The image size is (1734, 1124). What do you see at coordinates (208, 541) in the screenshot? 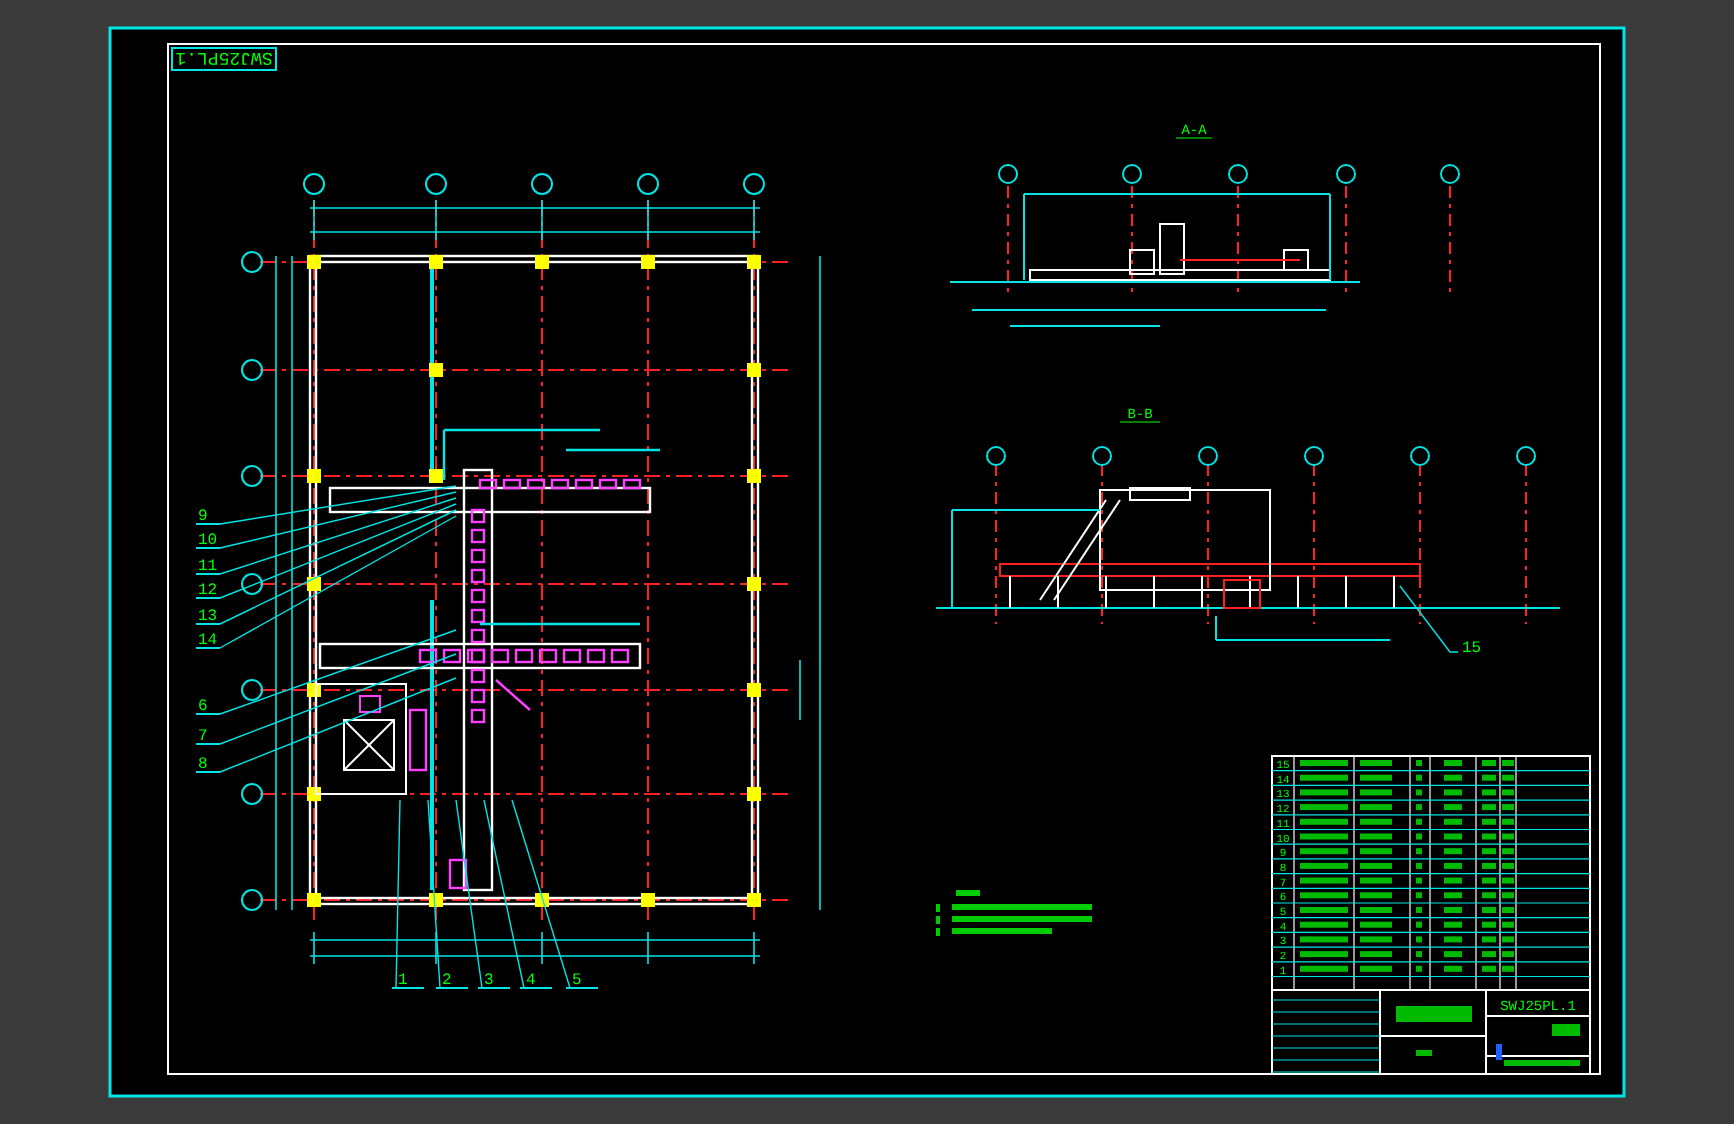
I see `callout-number: 10` at bounding box center [208, 541].